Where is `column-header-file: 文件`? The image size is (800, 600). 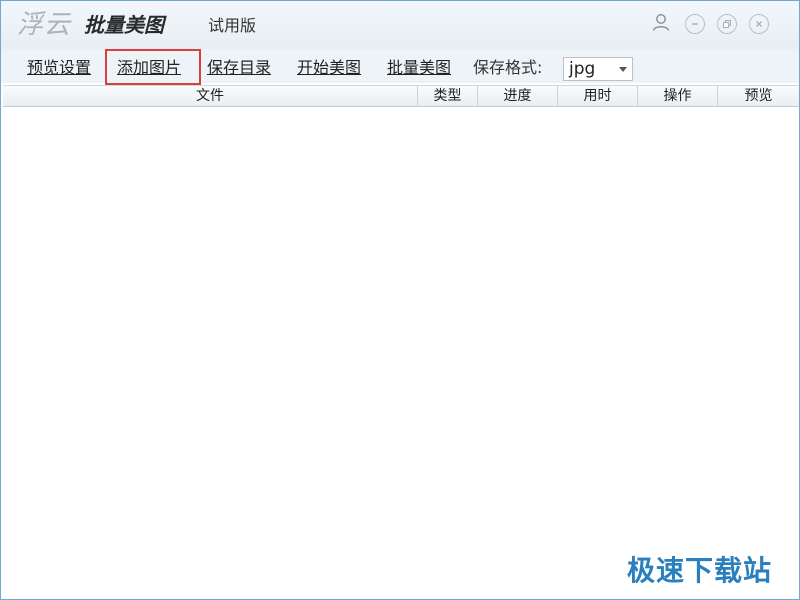 column-header-file: 文件 is located at coordinates (210, 96).